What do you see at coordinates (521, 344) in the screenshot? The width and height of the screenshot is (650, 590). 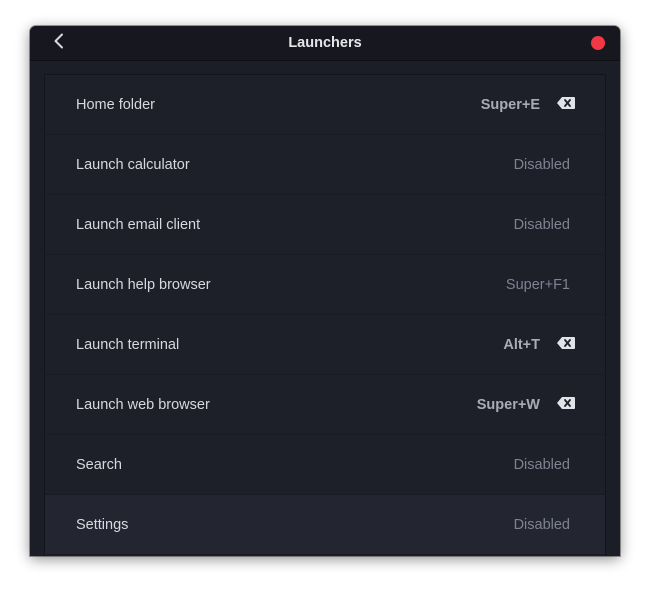 I see `shortcut-accelerator: Alt+T` at bounding box center [521, 344].